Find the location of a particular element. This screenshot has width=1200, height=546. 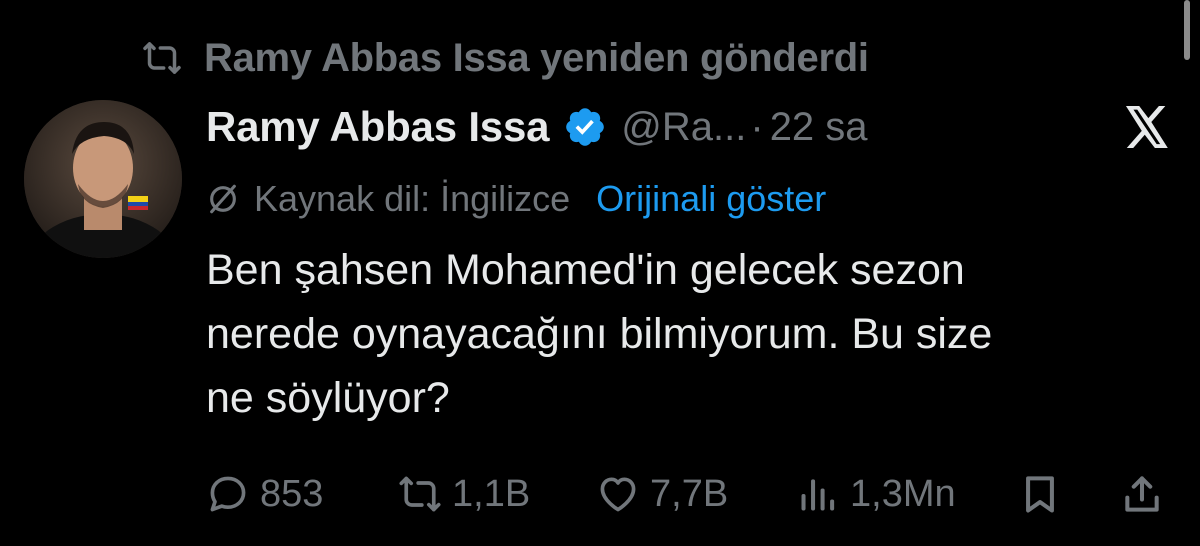

tweet-text-line: Ben şahsen Mohamed'in gelecek sezon is located at coordinates (585, 270).